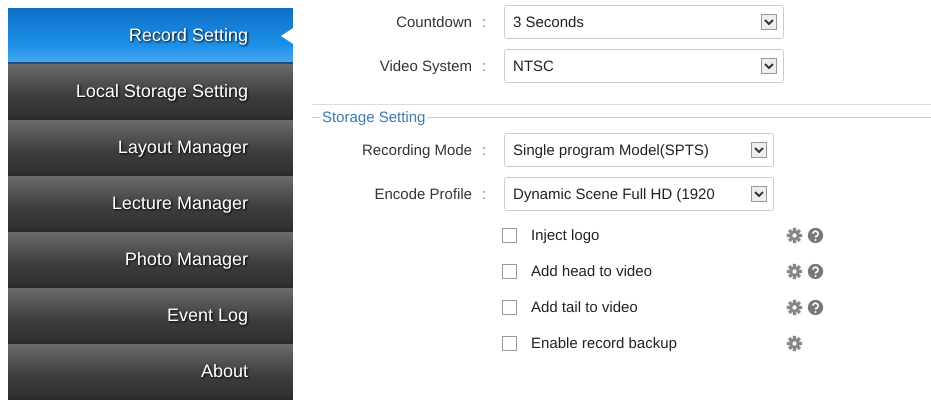 The width and height of the screenshot is (931, 408). Describe the element at coordinates (150, 148) in the screenshot. I see `sidebar-item: Layout Manager` at that location.